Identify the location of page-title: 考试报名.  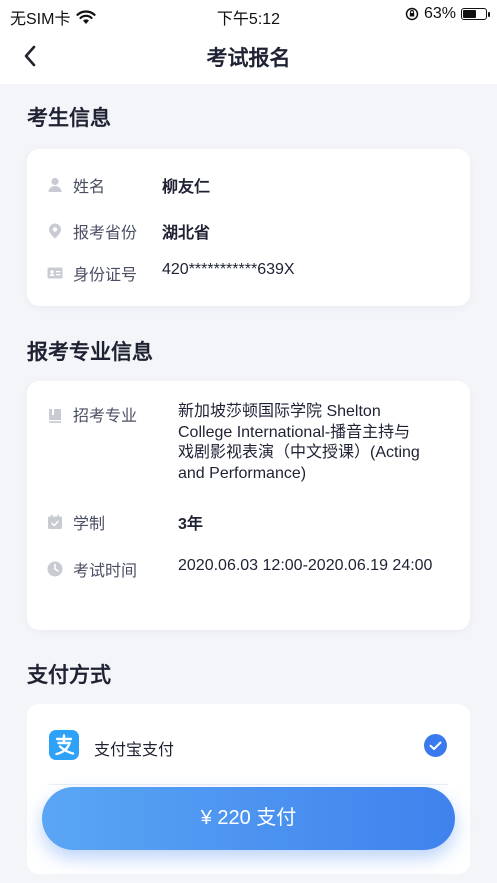
(248, 58).